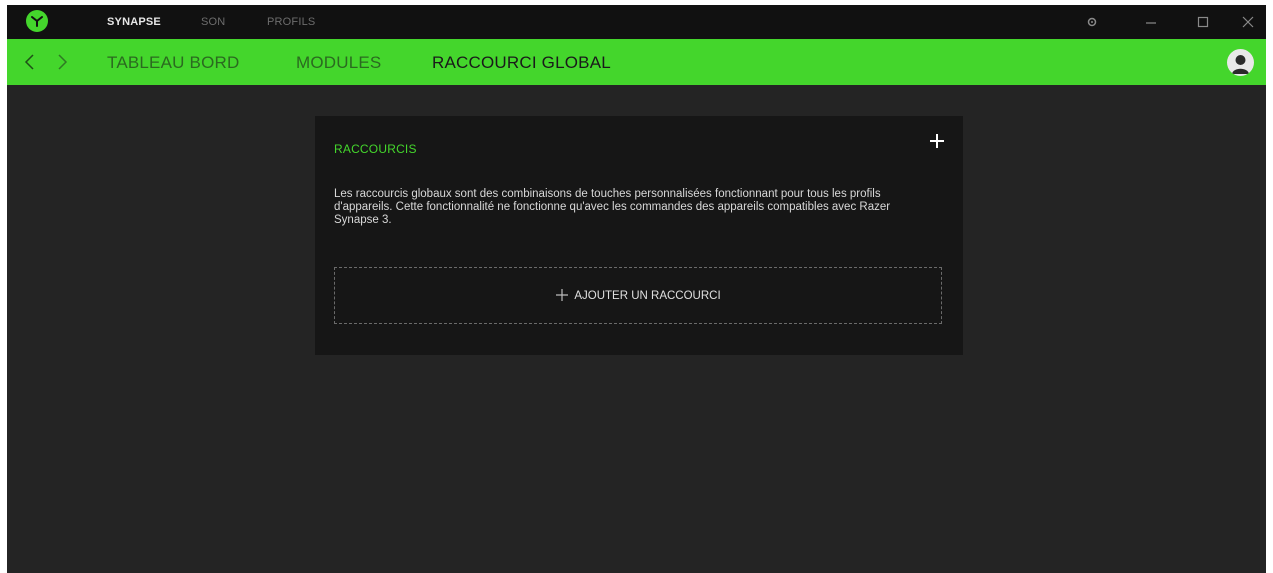  Describe the element at coordinates (937, 141) in the screenshot. I see `add-shortcut-plus-icon` at that location.